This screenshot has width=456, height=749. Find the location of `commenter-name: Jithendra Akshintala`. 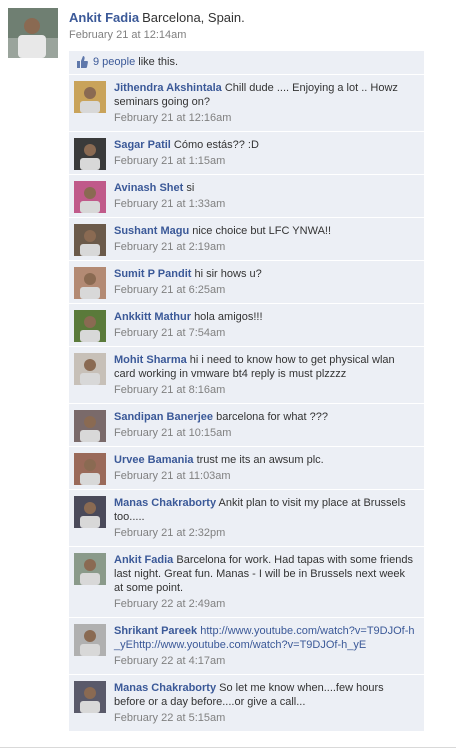

commenter-name: Jithendra Akshintala is located at coordinates (168, 88).